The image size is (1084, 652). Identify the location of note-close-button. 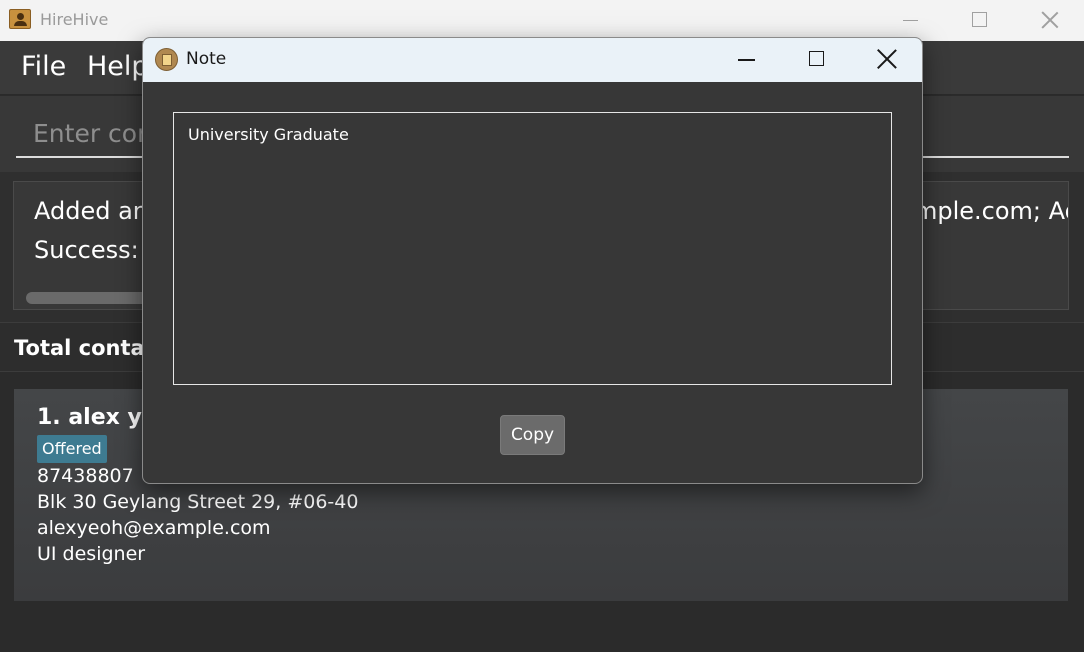
(887, 59).